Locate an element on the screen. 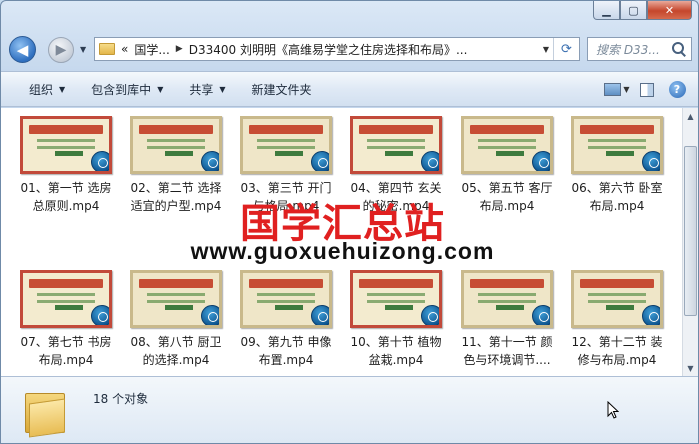  recent-pages-dropdown: ▼ is located at coordinates (83, 49).